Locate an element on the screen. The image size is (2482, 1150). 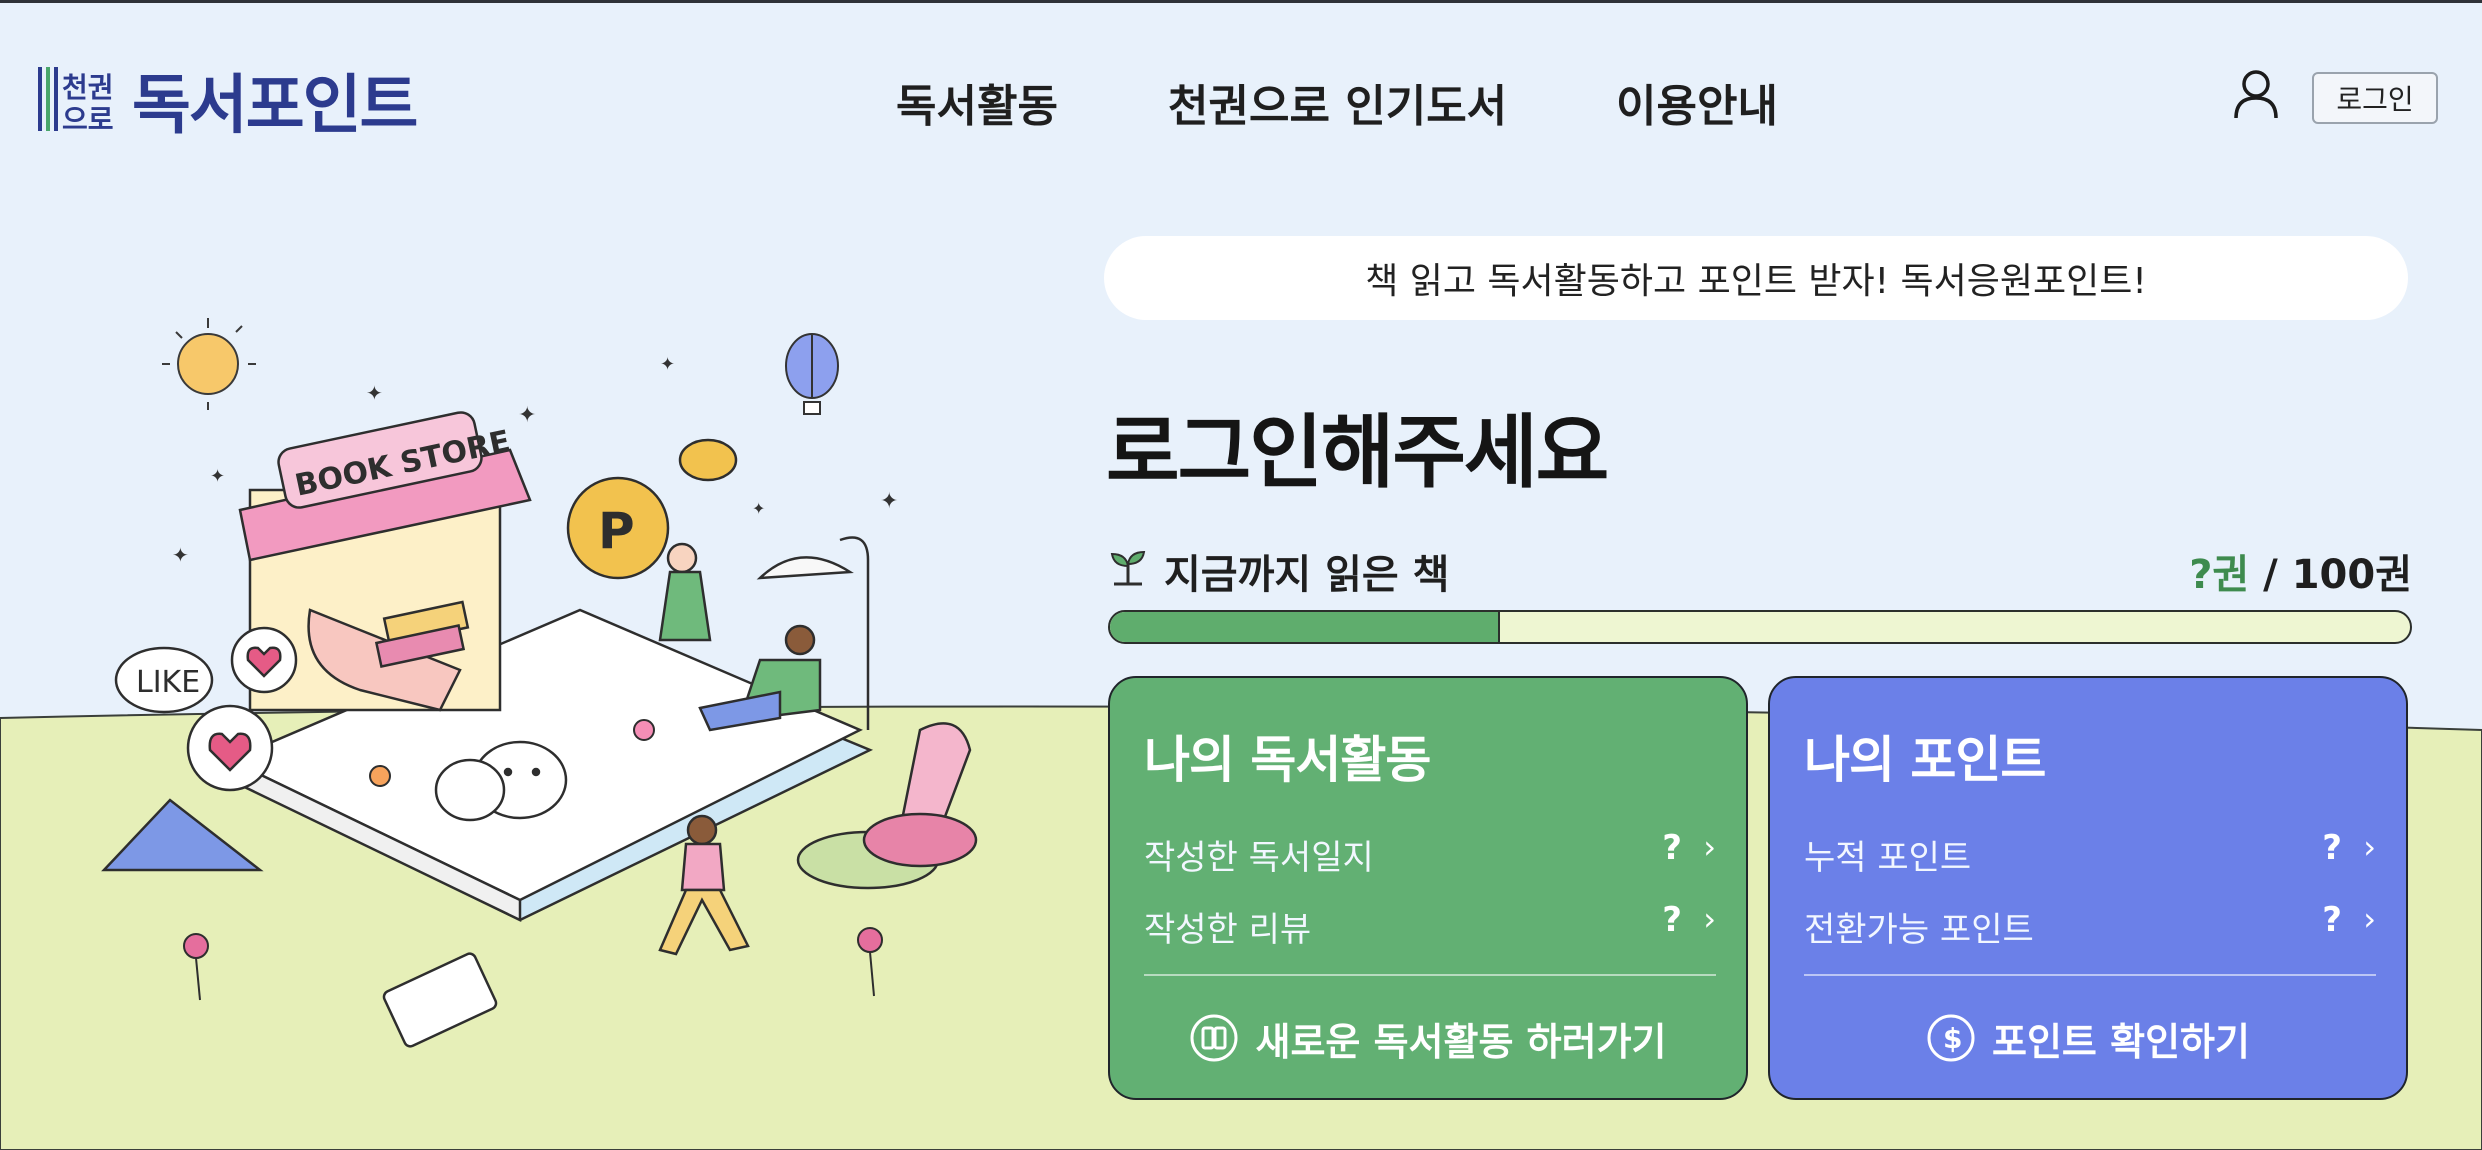
points-row-accumulated: 누적 포인트 ? › is located at coordinates (2090, 852).